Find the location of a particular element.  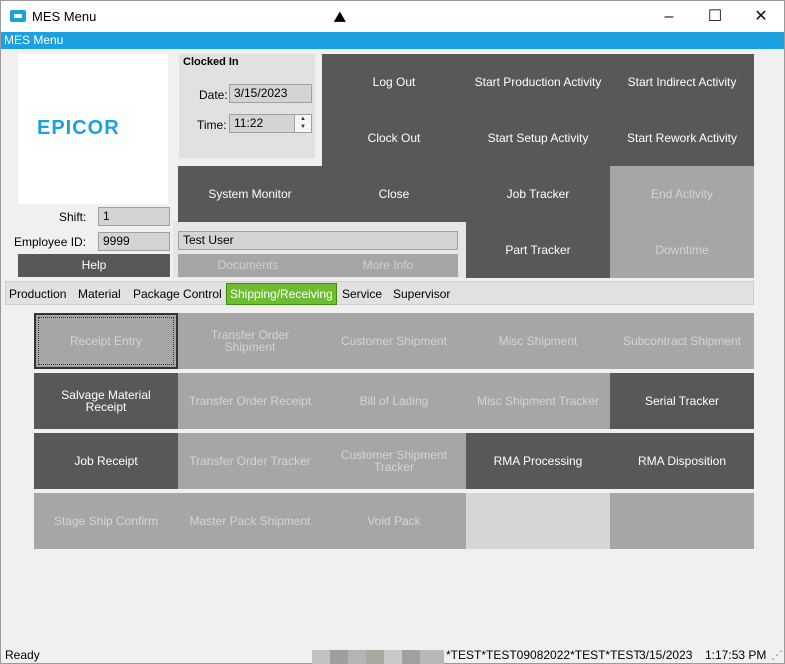

time-field: 11:22 ▲ ▼ is located at coordinates (270, 123).